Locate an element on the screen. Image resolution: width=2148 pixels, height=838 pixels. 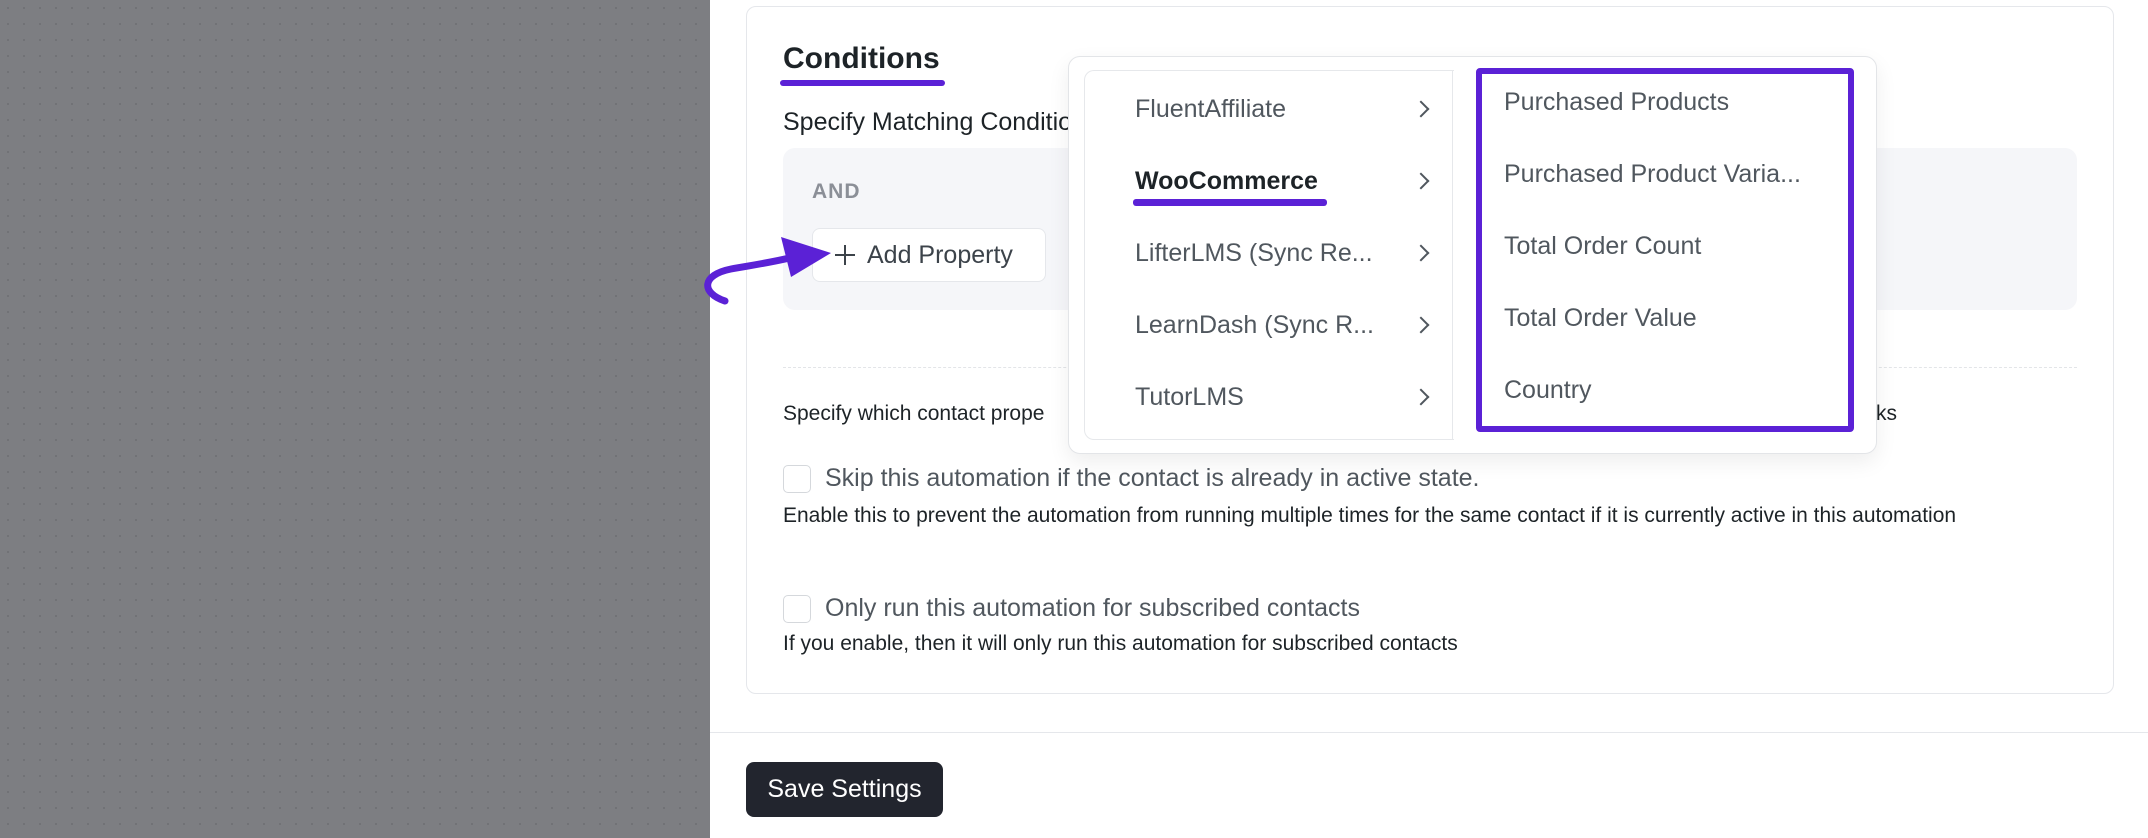
active-provider-highlight is located at coordinates (1230, 202).